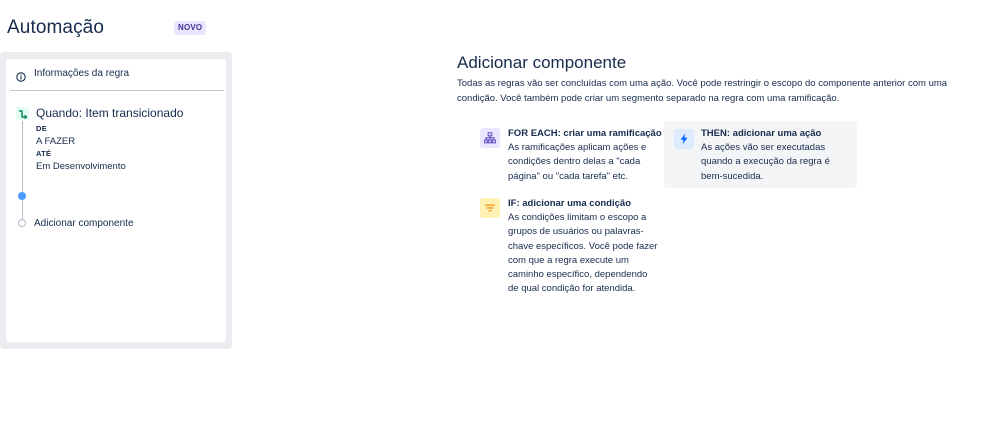 The height and width of the screenshot is (444, 999). Describe the element at coordinates (22, 113) in the screenshot. I see `transition-icon` at that location.